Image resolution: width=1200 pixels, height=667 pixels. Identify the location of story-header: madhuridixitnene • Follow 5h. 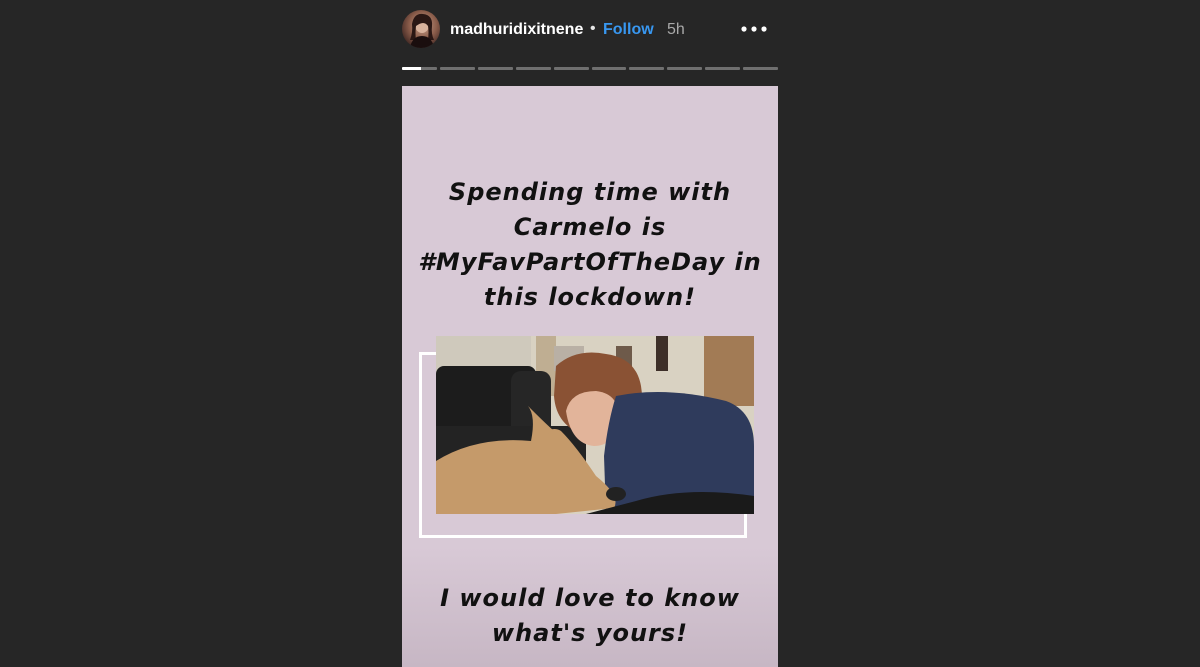
(590, 30).